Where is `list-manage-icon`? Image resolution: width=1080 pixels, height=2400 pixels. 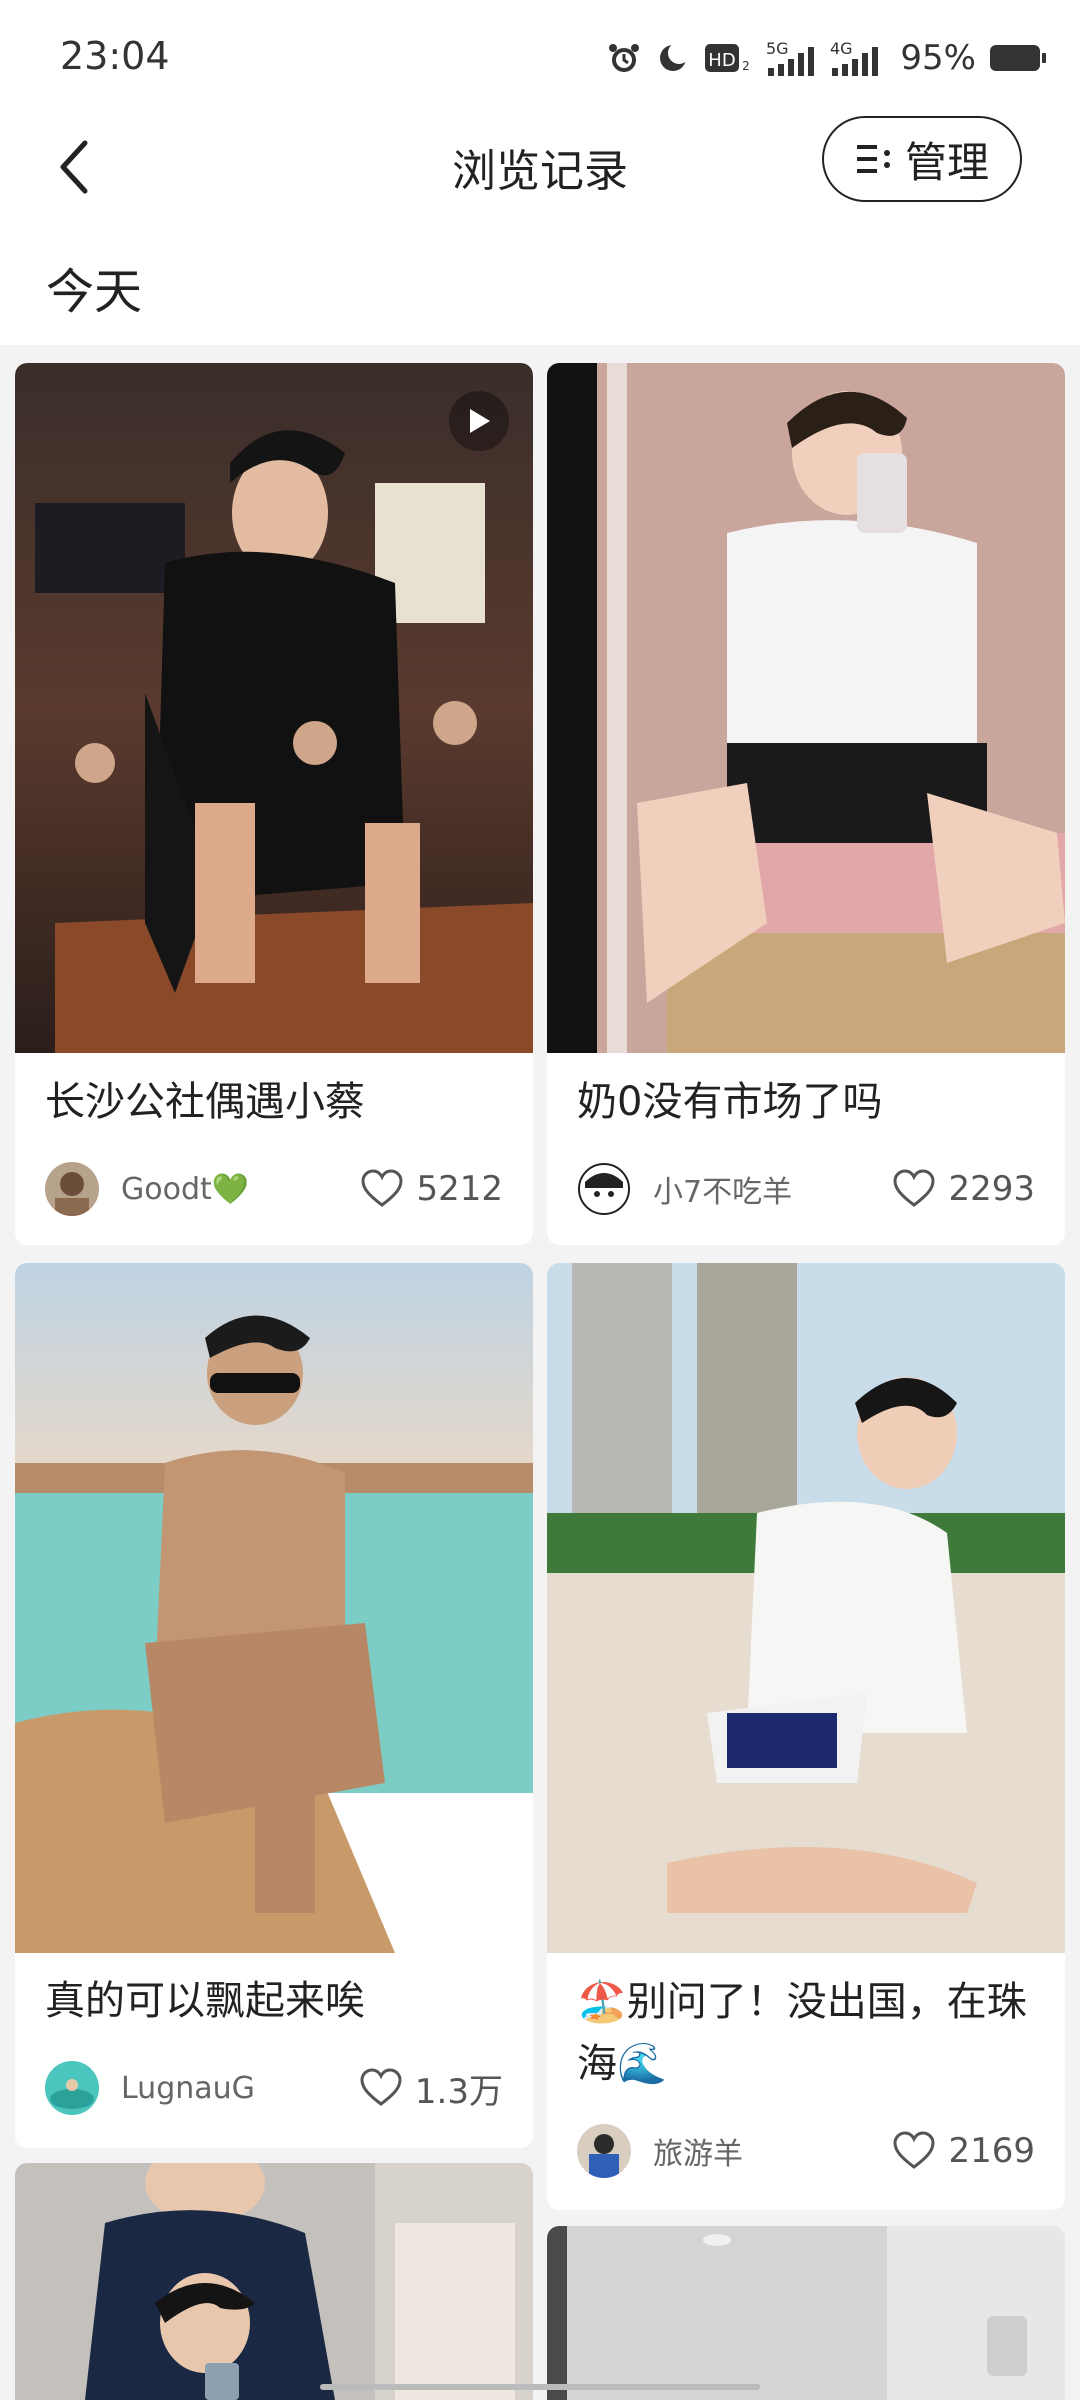 list-manage-icon is located at coordinates (873, 159).